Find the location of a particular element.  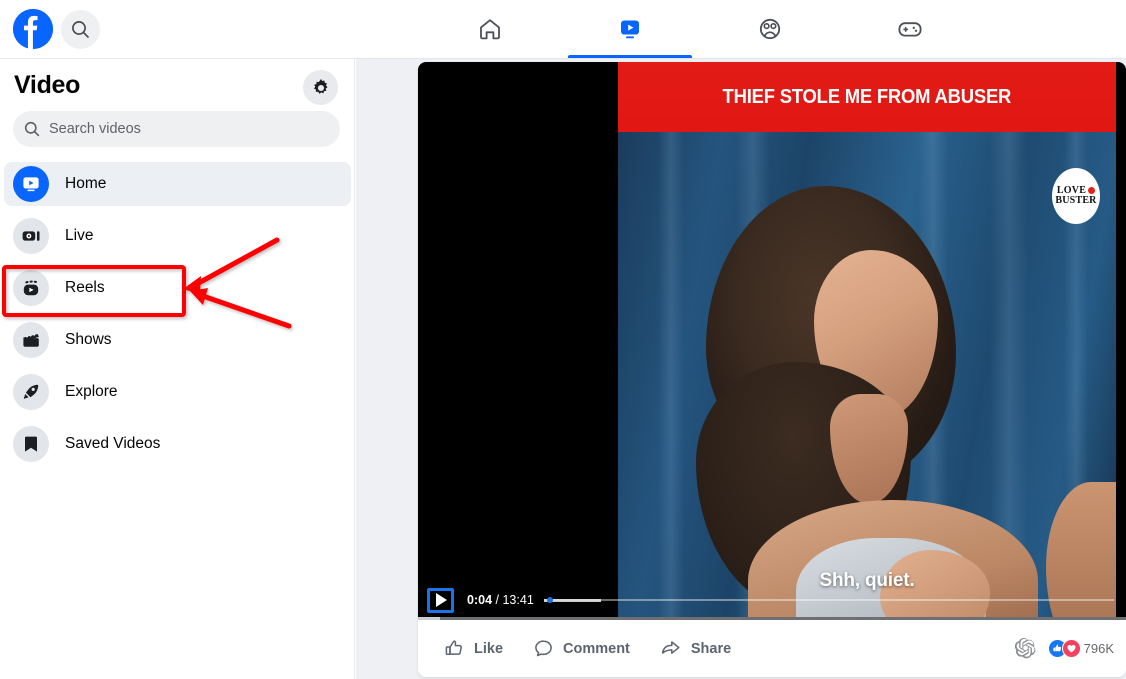

play-button is located at coordinates (440, 600).